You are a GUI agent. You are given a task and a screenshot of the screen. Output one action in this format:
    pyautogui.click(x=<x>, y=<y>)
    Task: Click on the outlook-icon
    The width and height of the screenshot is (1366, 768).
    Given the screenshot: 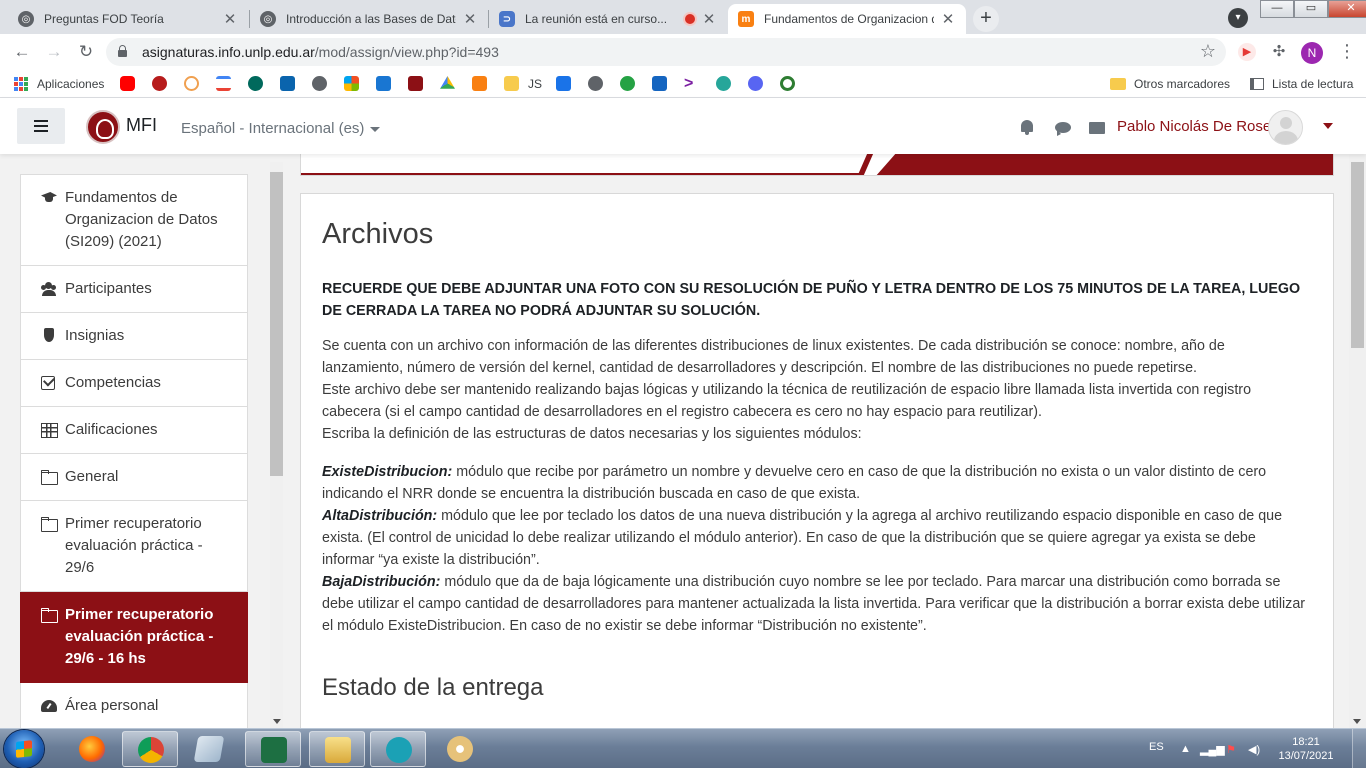 What is the action you would take?
    pyautogui.click(x=287, y=83)
    